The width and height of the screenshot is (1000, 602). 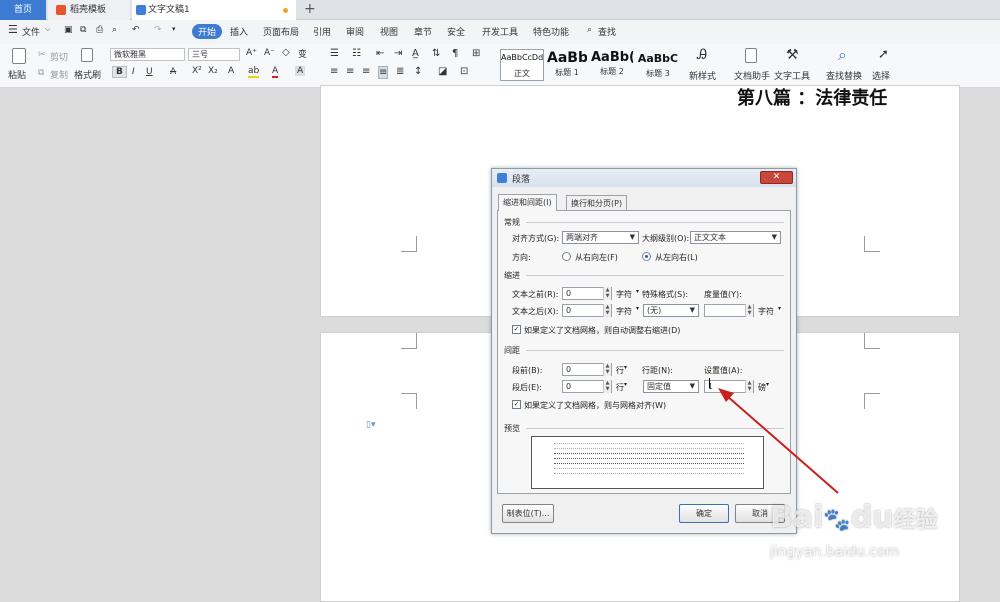 What do you see at coordinates (782, 444) in the screenshot?
I see `arrow-shaft` at bounding box center [782, 444].